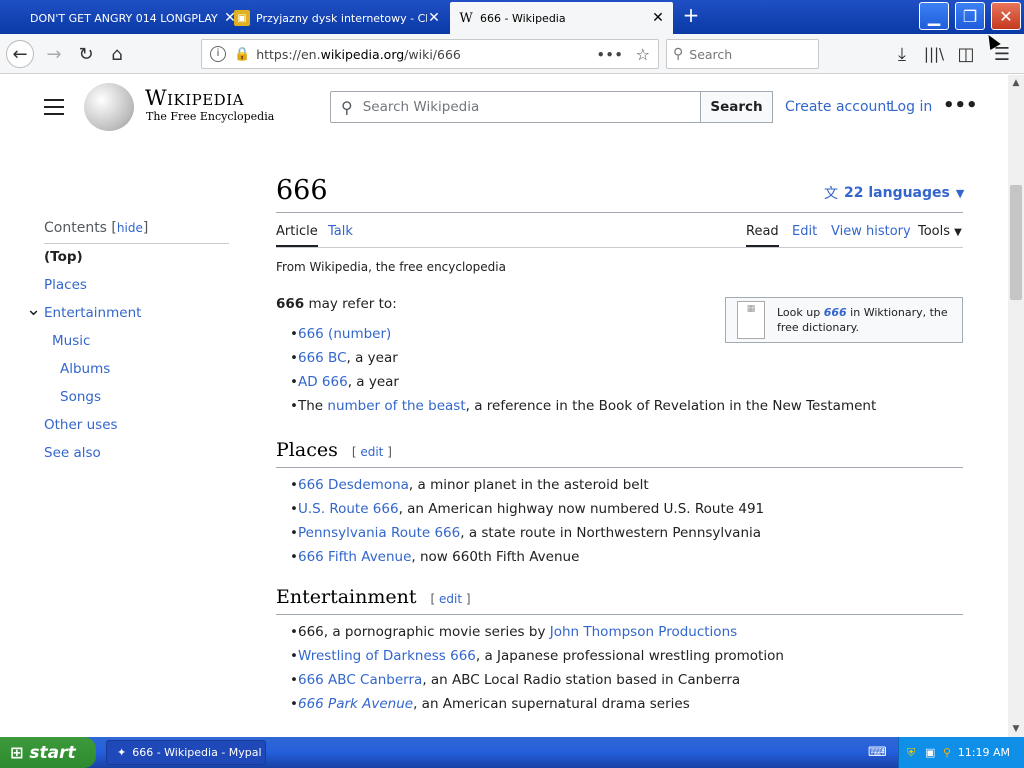  Describe the element at coordinates (136, 347) in the screenshot. I see `toc-item: Music` at that location.